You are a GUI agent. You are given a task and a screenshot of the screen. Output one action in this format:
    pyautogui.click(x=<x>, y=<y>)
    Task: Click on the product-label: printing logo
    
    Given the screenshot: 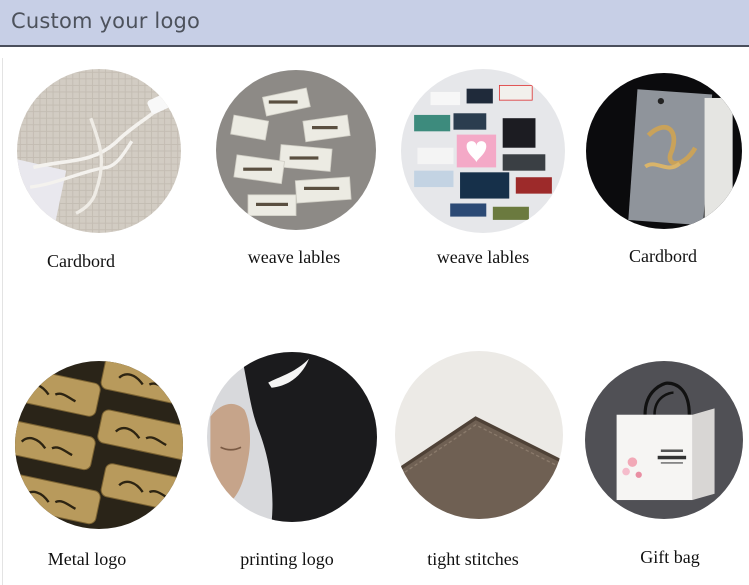 What is the action you would take?
    pyautogui.click(x=287, y=559)
    